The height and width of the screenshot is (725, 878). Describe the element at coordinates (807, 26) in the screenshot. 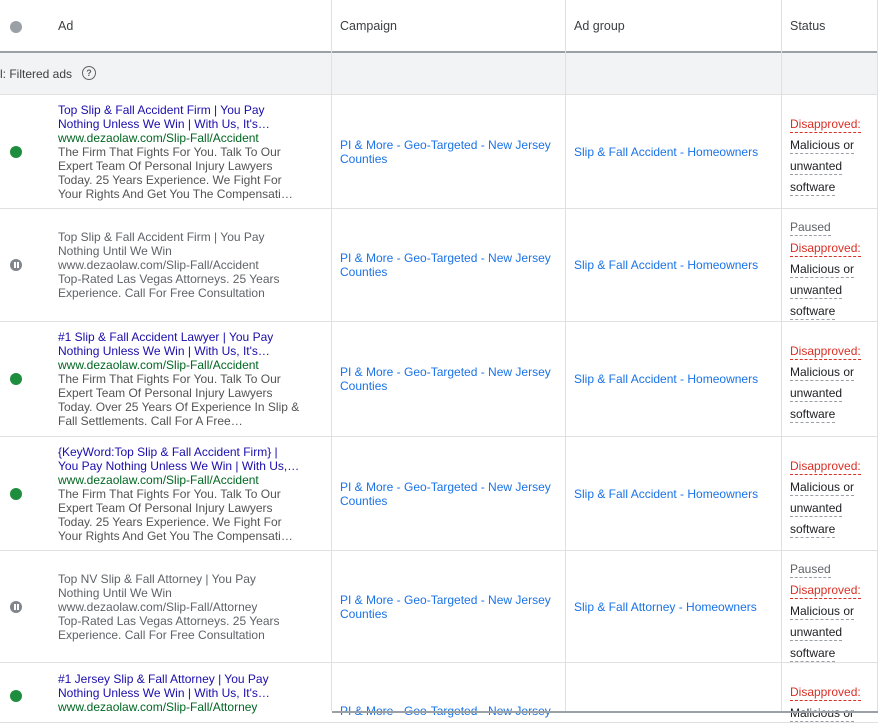

I see `column-header-status: Status` at that location.